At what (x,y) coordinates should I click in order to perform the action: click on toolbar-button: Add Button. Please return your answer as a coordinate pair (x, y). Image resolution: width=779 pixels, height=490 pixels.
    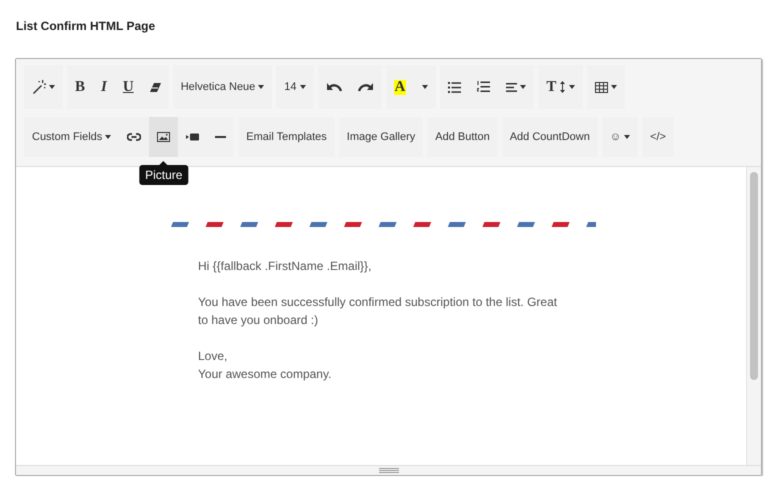
    Looking at the image, I should click on (462, 137).